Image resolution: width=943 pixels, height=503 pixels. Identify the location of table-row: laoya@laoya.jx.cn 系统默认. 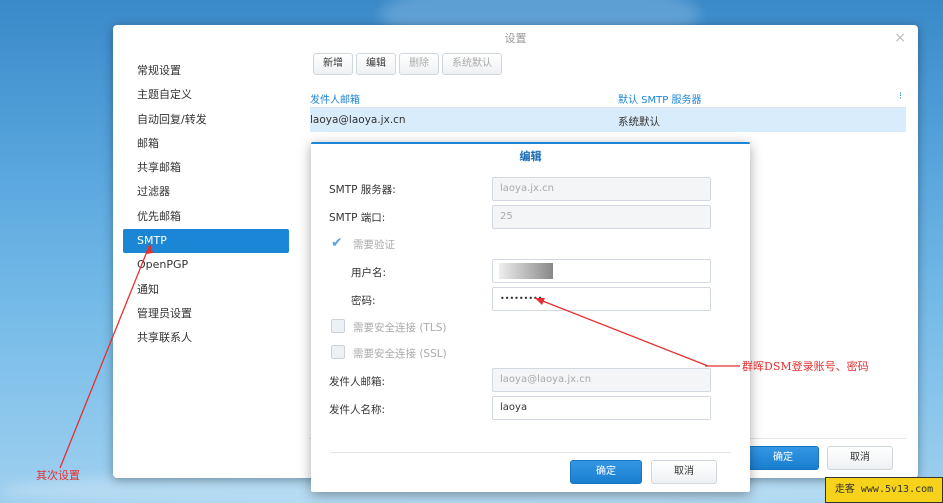
(608, 120).